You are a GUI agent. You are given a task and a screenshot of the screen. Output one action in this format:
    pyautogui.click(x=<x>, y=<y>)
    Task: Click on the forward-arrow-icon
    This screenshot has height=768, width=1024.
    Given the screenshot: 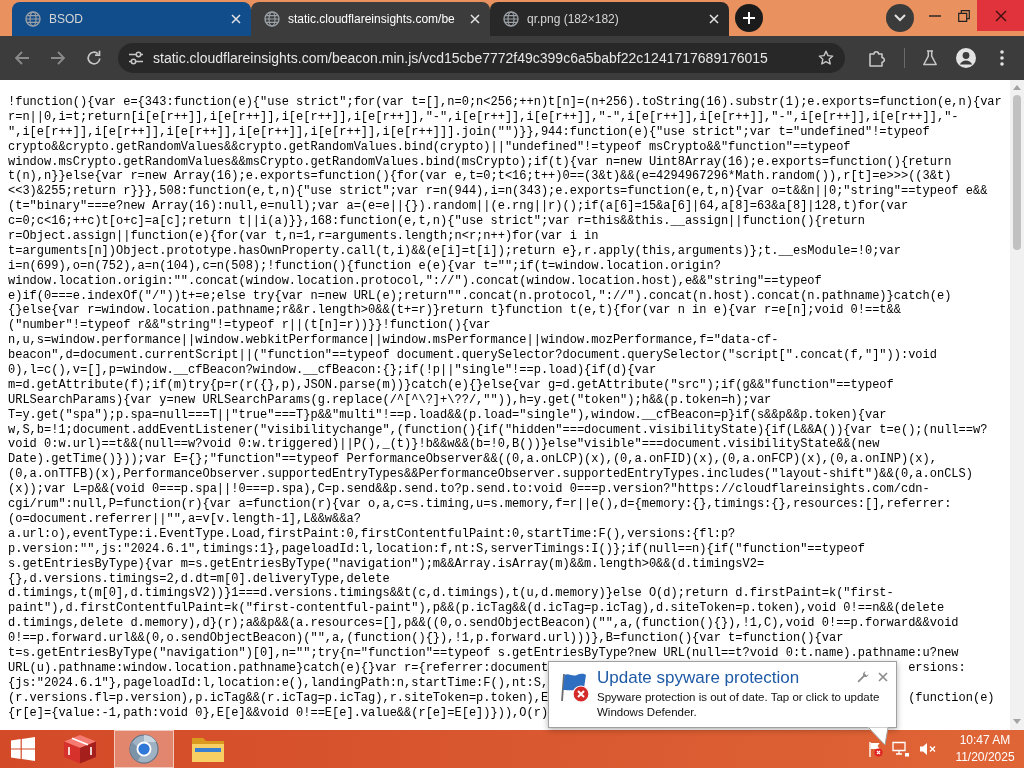 What is the action you would take?
    pyautogui.click(x=58, y=58)
    